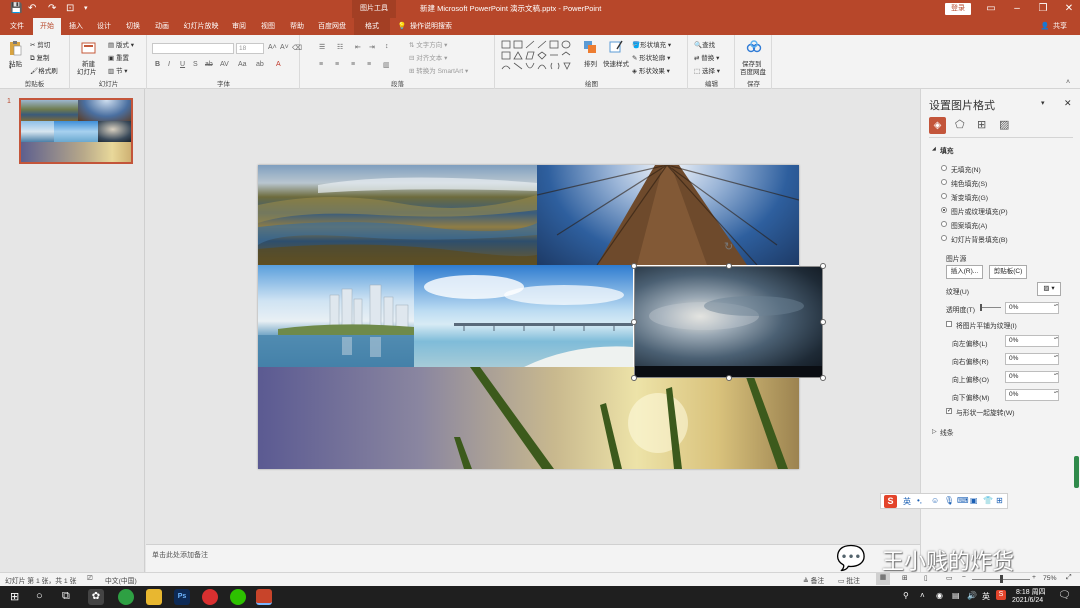 This screenshot has height=608, width=1080. What do you see at coordinates (981, 307) in the screenshot?
I see `transparency-slider-thumb` at bounding box center [981, 307].